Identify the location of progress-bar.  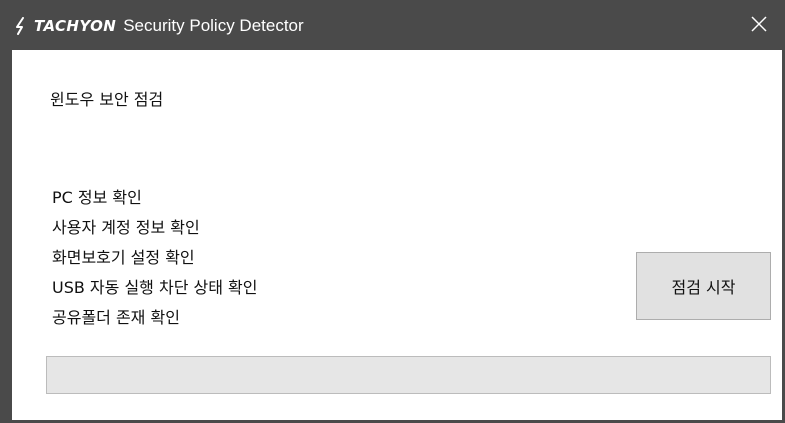
(408, 375).